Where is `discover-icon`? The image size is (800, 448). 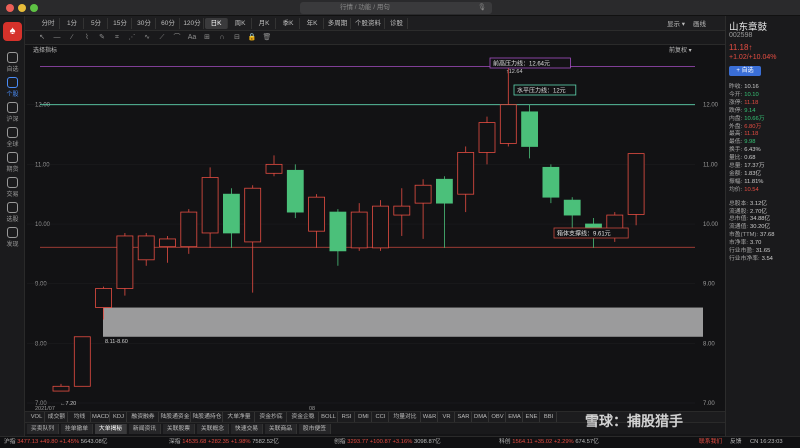
discover-icon is located at coordinates (12, 232).